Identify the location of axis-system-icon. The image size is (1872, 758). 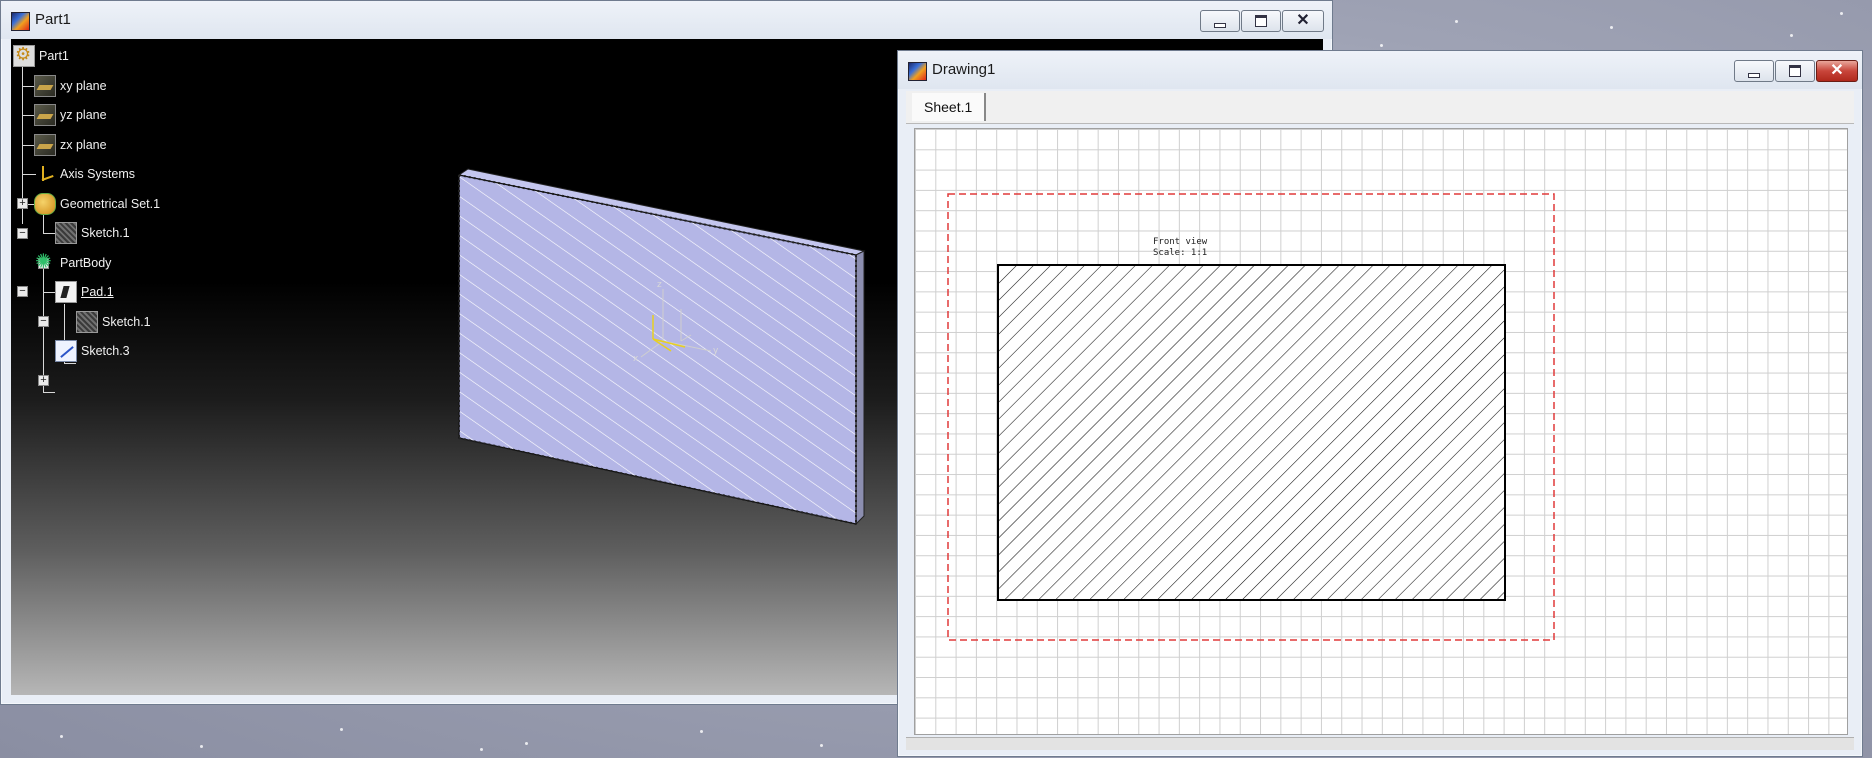
(45, 174).